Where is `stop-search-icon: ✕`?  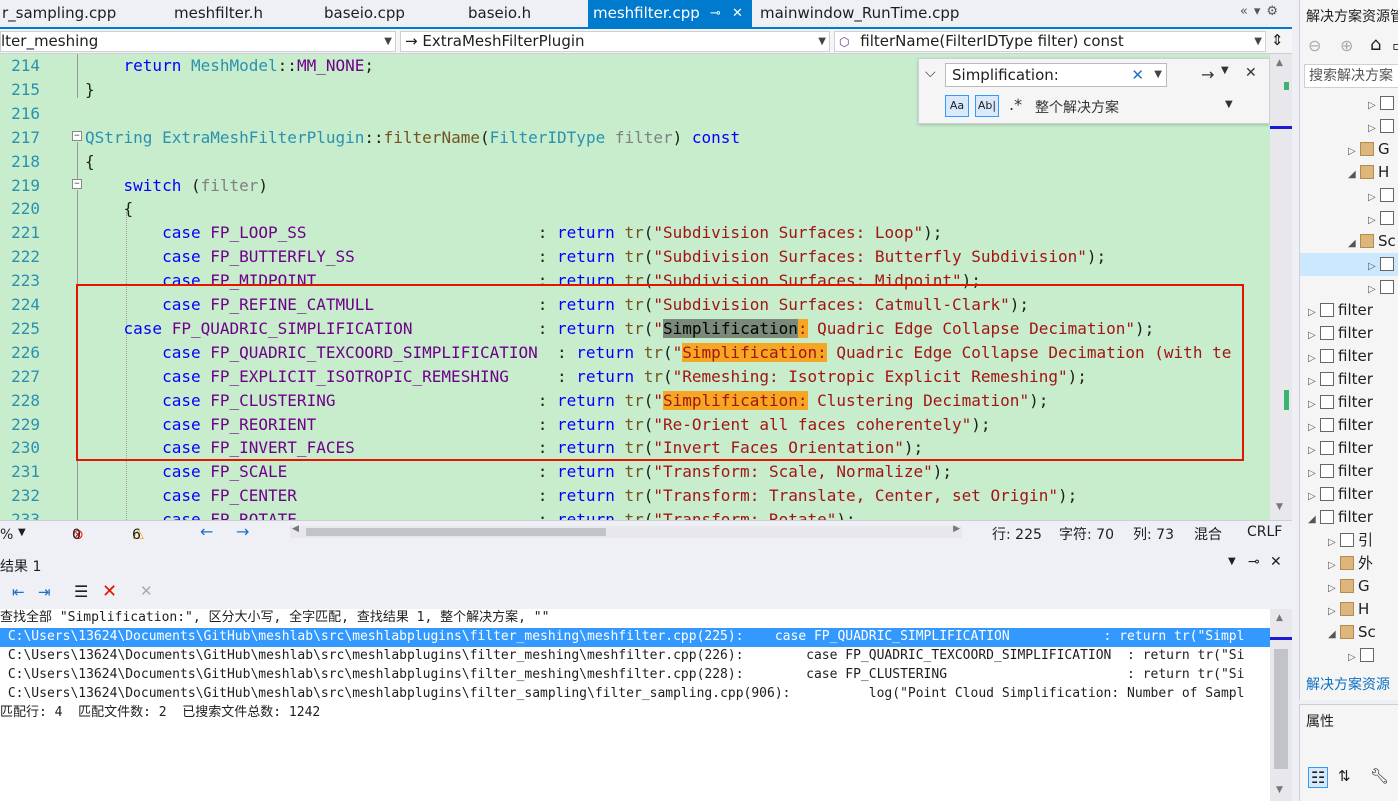
stop-search-icon: ✕ is located at coordinates (146, 591).